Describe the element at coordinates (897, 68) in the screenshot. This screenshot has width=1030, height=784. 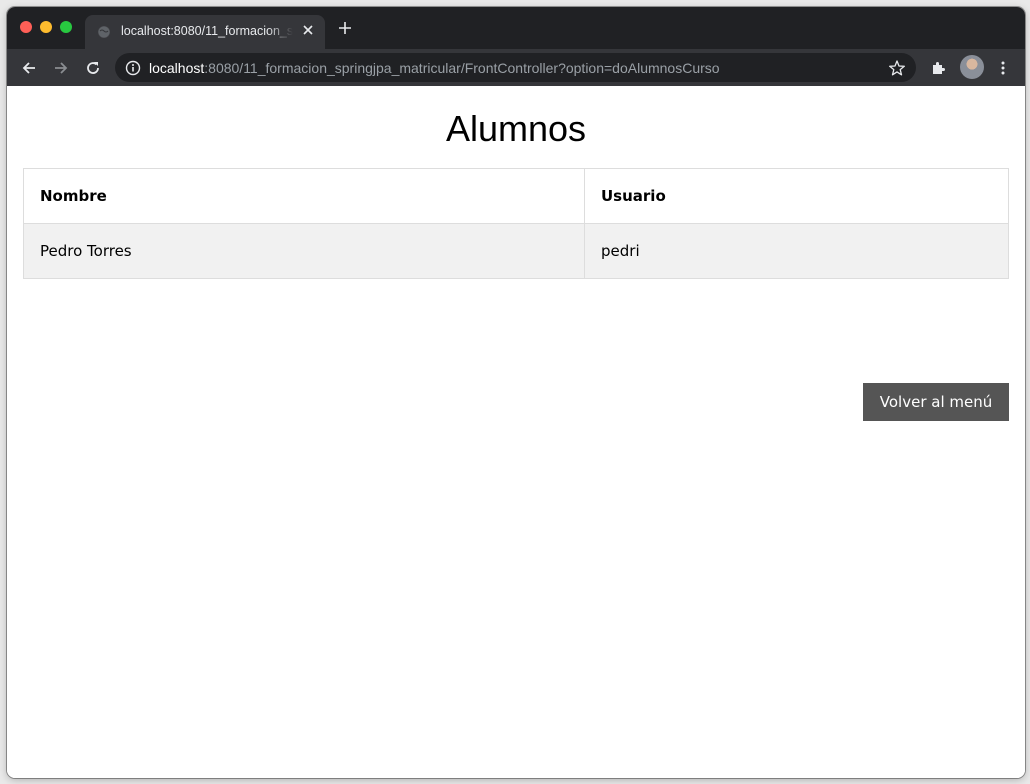
I see `star-icon` at that location.